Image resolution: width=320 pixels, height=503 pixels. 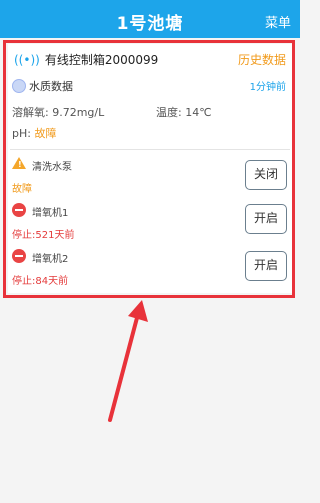 I want to click on arrow-head, so click(x=138, y=311).